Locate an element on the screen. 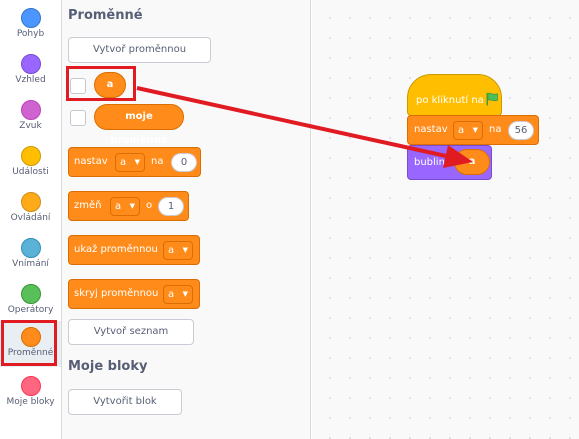 This screenshot has width=579, height=439. block-text: po kliknutí na is located at coordinates (450, 100).